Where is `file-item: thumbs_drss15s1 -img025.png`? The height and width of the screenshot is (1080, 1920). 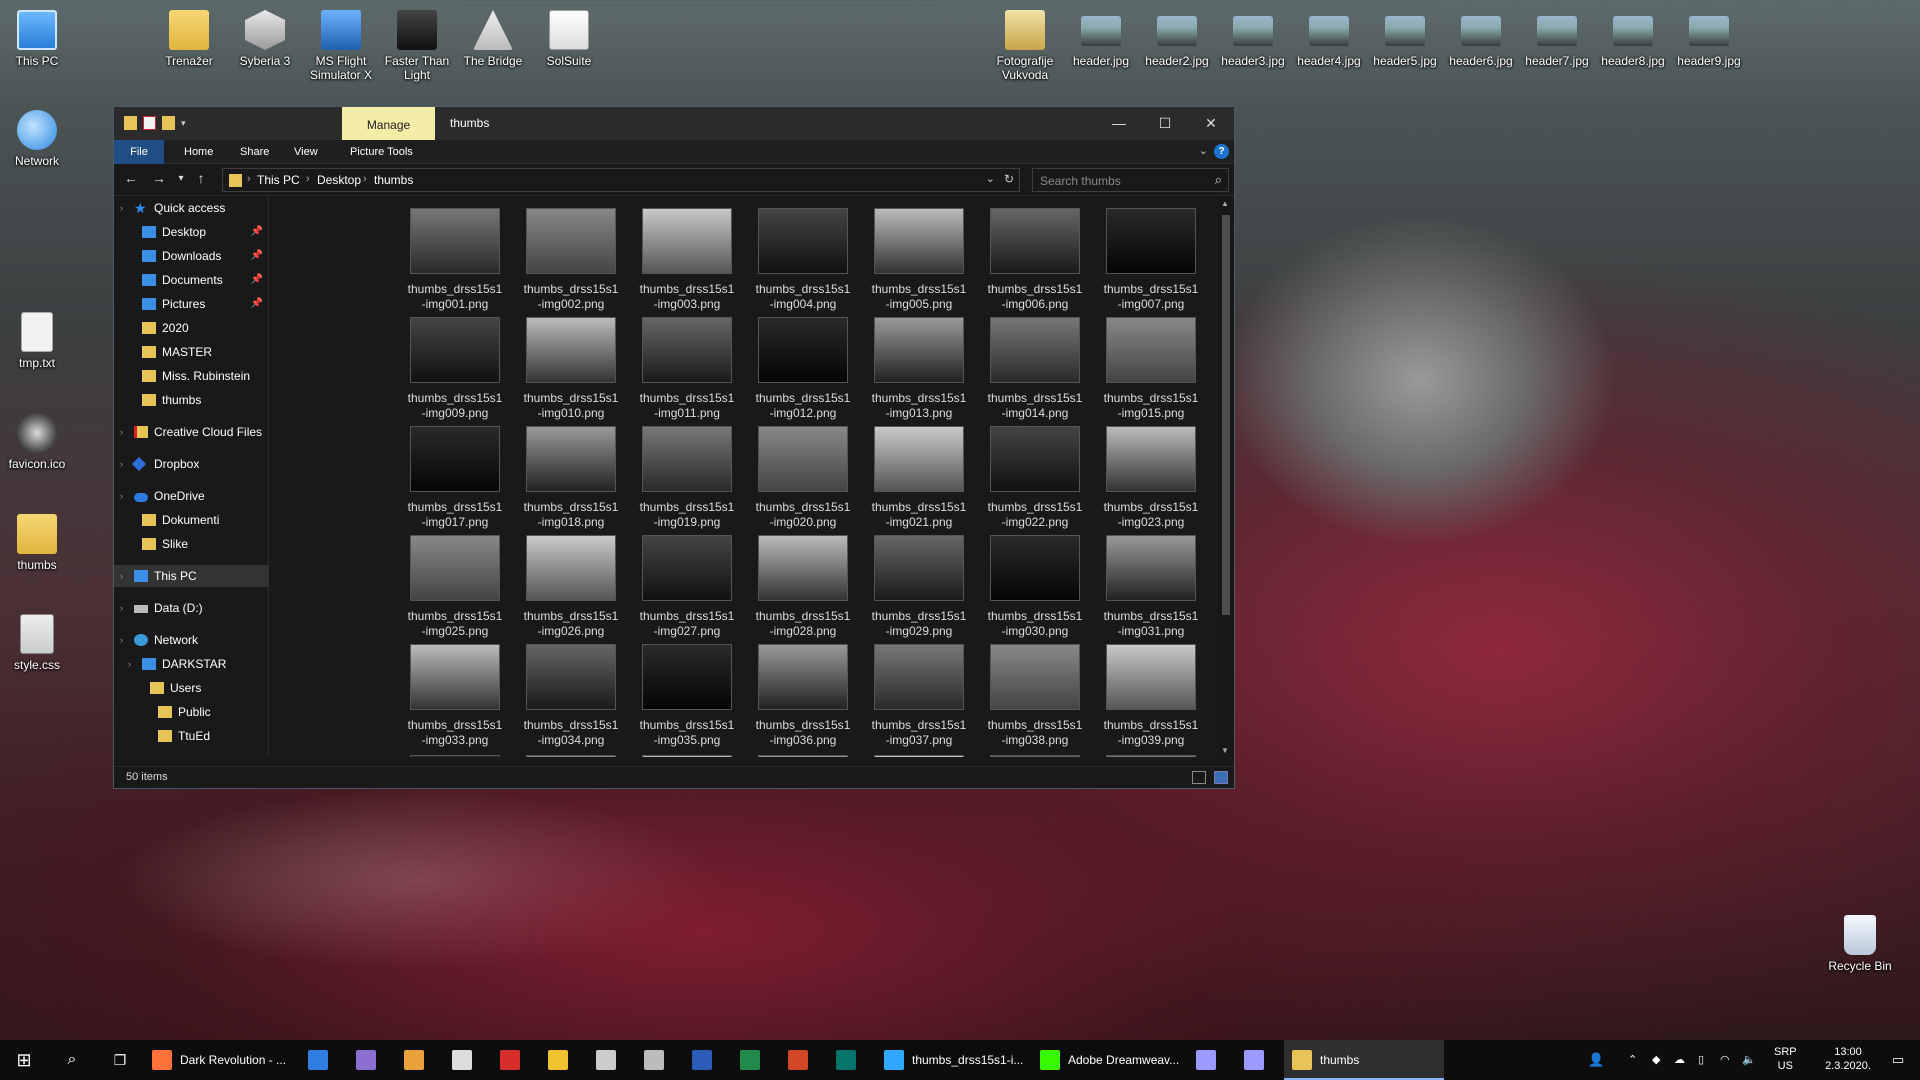
file-item: thumbs_drss15s1 -img025.png is located at coordinates (455, 586).